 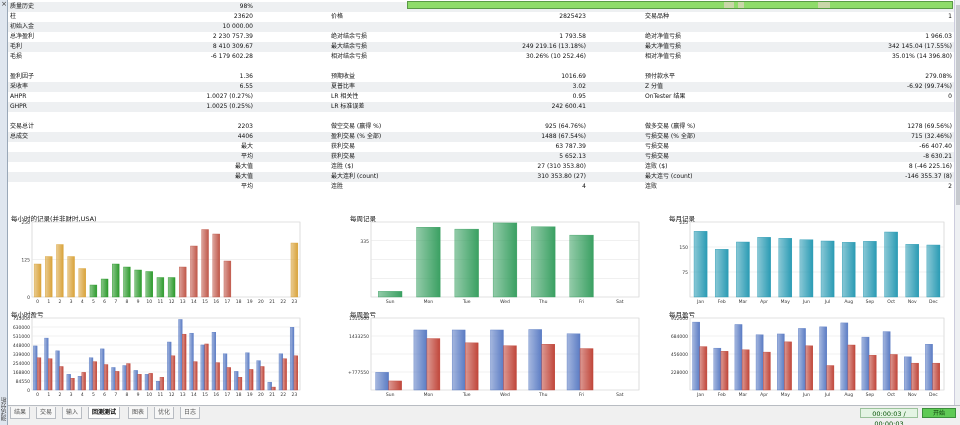 What do you see at coordinates (466, 395) in the screenshot?
I see `x-tick-label: Tue` at bounding box center [466, 395].